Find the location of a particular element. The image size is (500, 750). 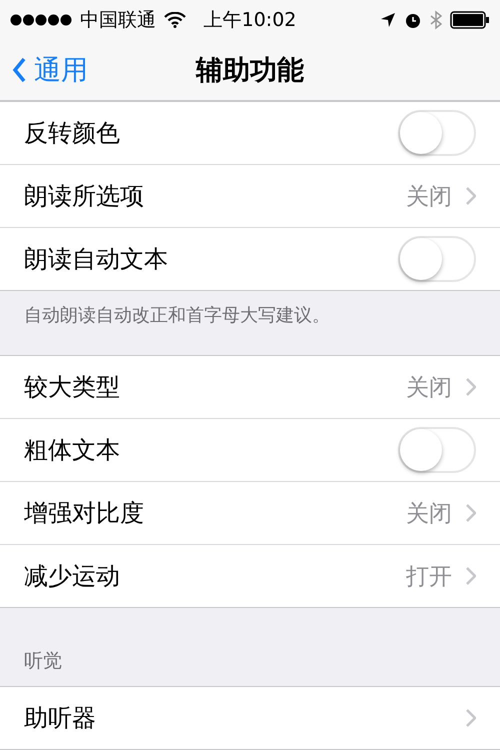

settings-row: 较大类型 关闭 is located at coordinates (250, 387).